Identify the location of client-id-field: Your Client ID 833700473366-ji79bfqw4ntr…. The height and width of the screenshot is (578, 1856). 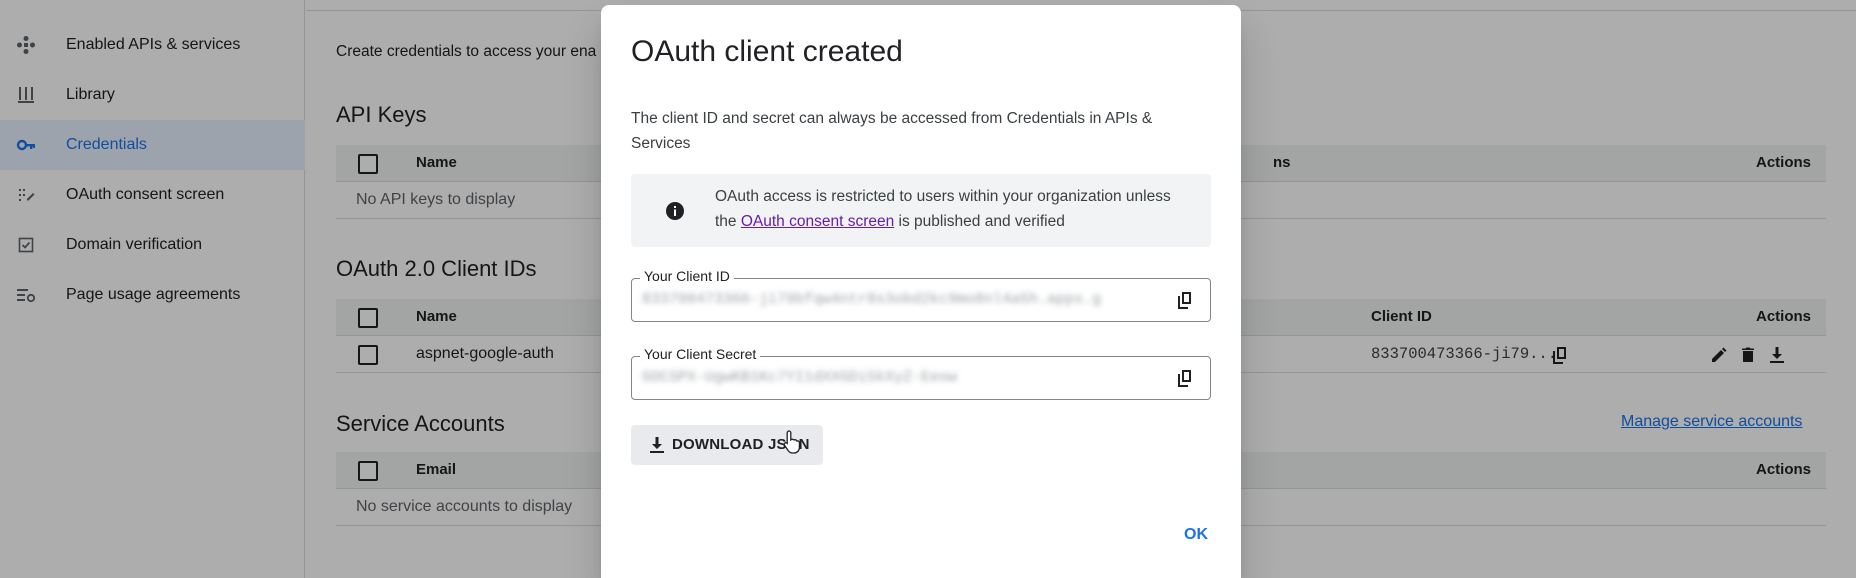
(921, 295).